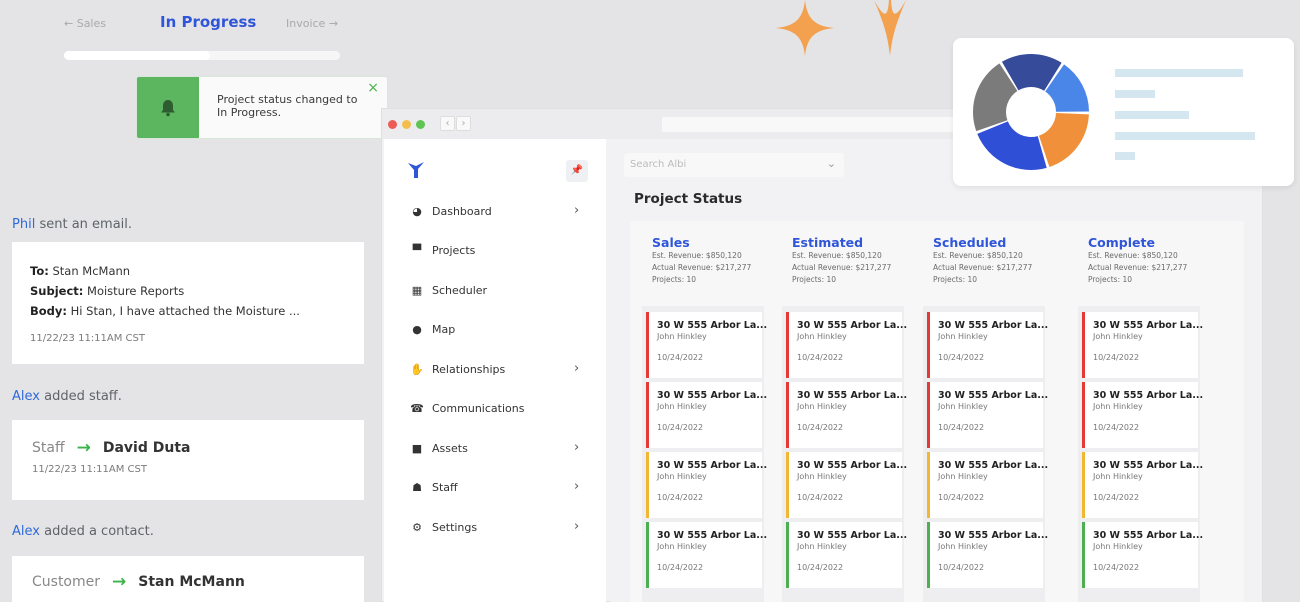  I want to click on bell-icon, so click(168, 107).